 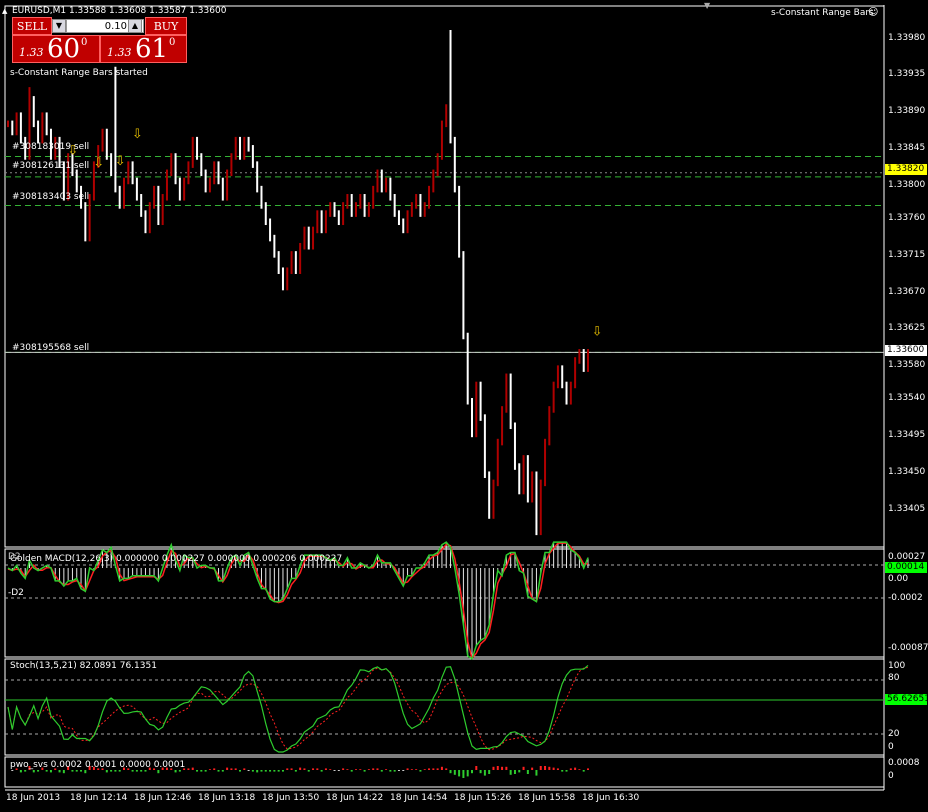 What do you see at coordinates (50, 147) in the screenshot?
I see `order-label: #308183019 sell` at bounding box center [50, 147].